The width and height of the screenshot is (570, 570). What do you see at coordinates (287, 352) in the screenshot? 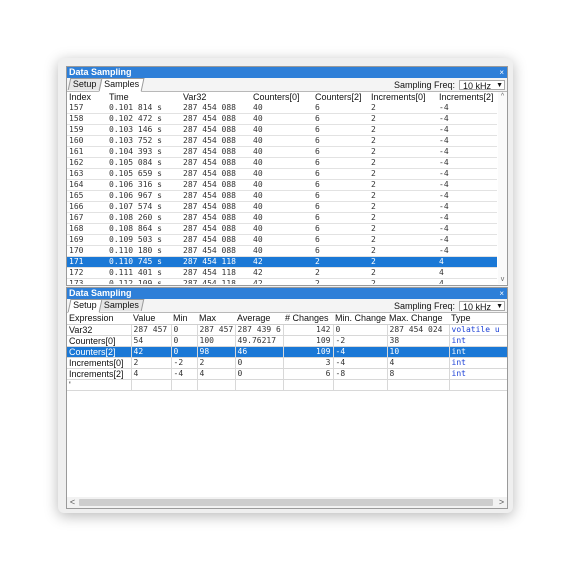
I see `table-row: Counters[2] 42 0 98 46 109 -4 10 int` at bounding box center [287, 352].